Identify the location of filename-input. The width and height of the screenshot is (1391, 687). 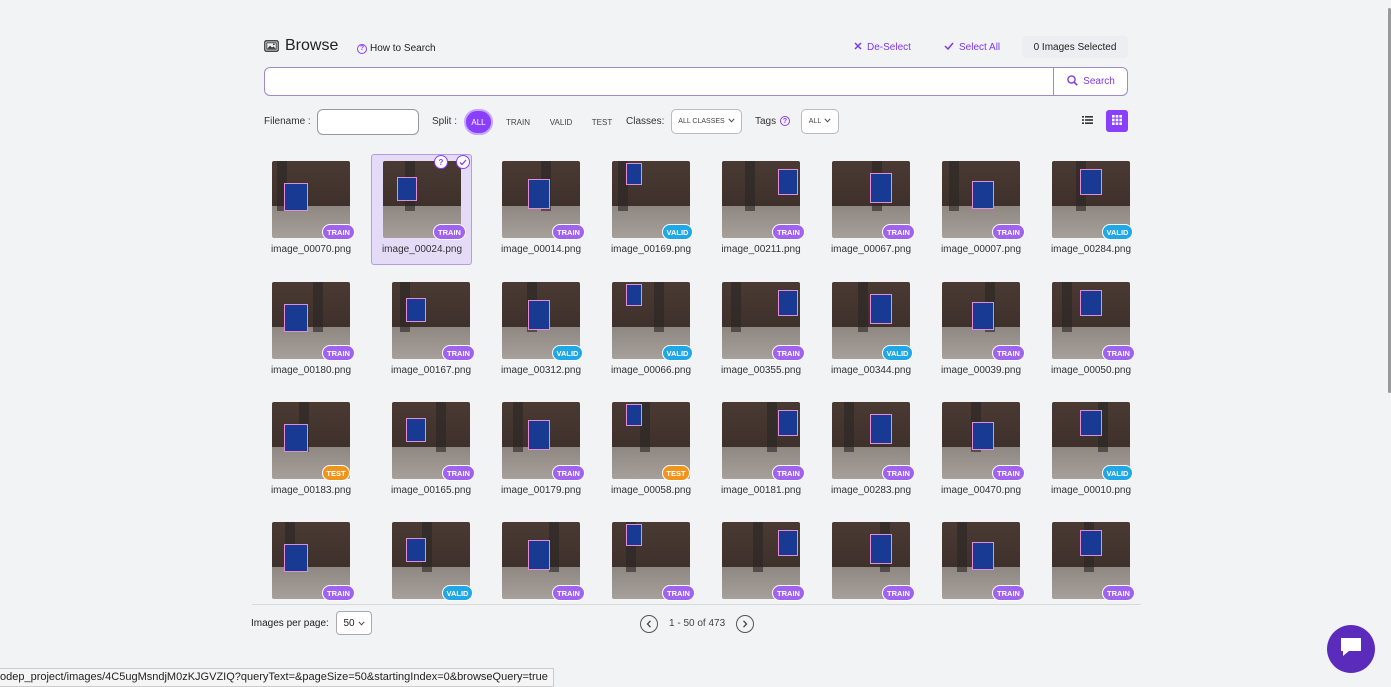
(368, 122).